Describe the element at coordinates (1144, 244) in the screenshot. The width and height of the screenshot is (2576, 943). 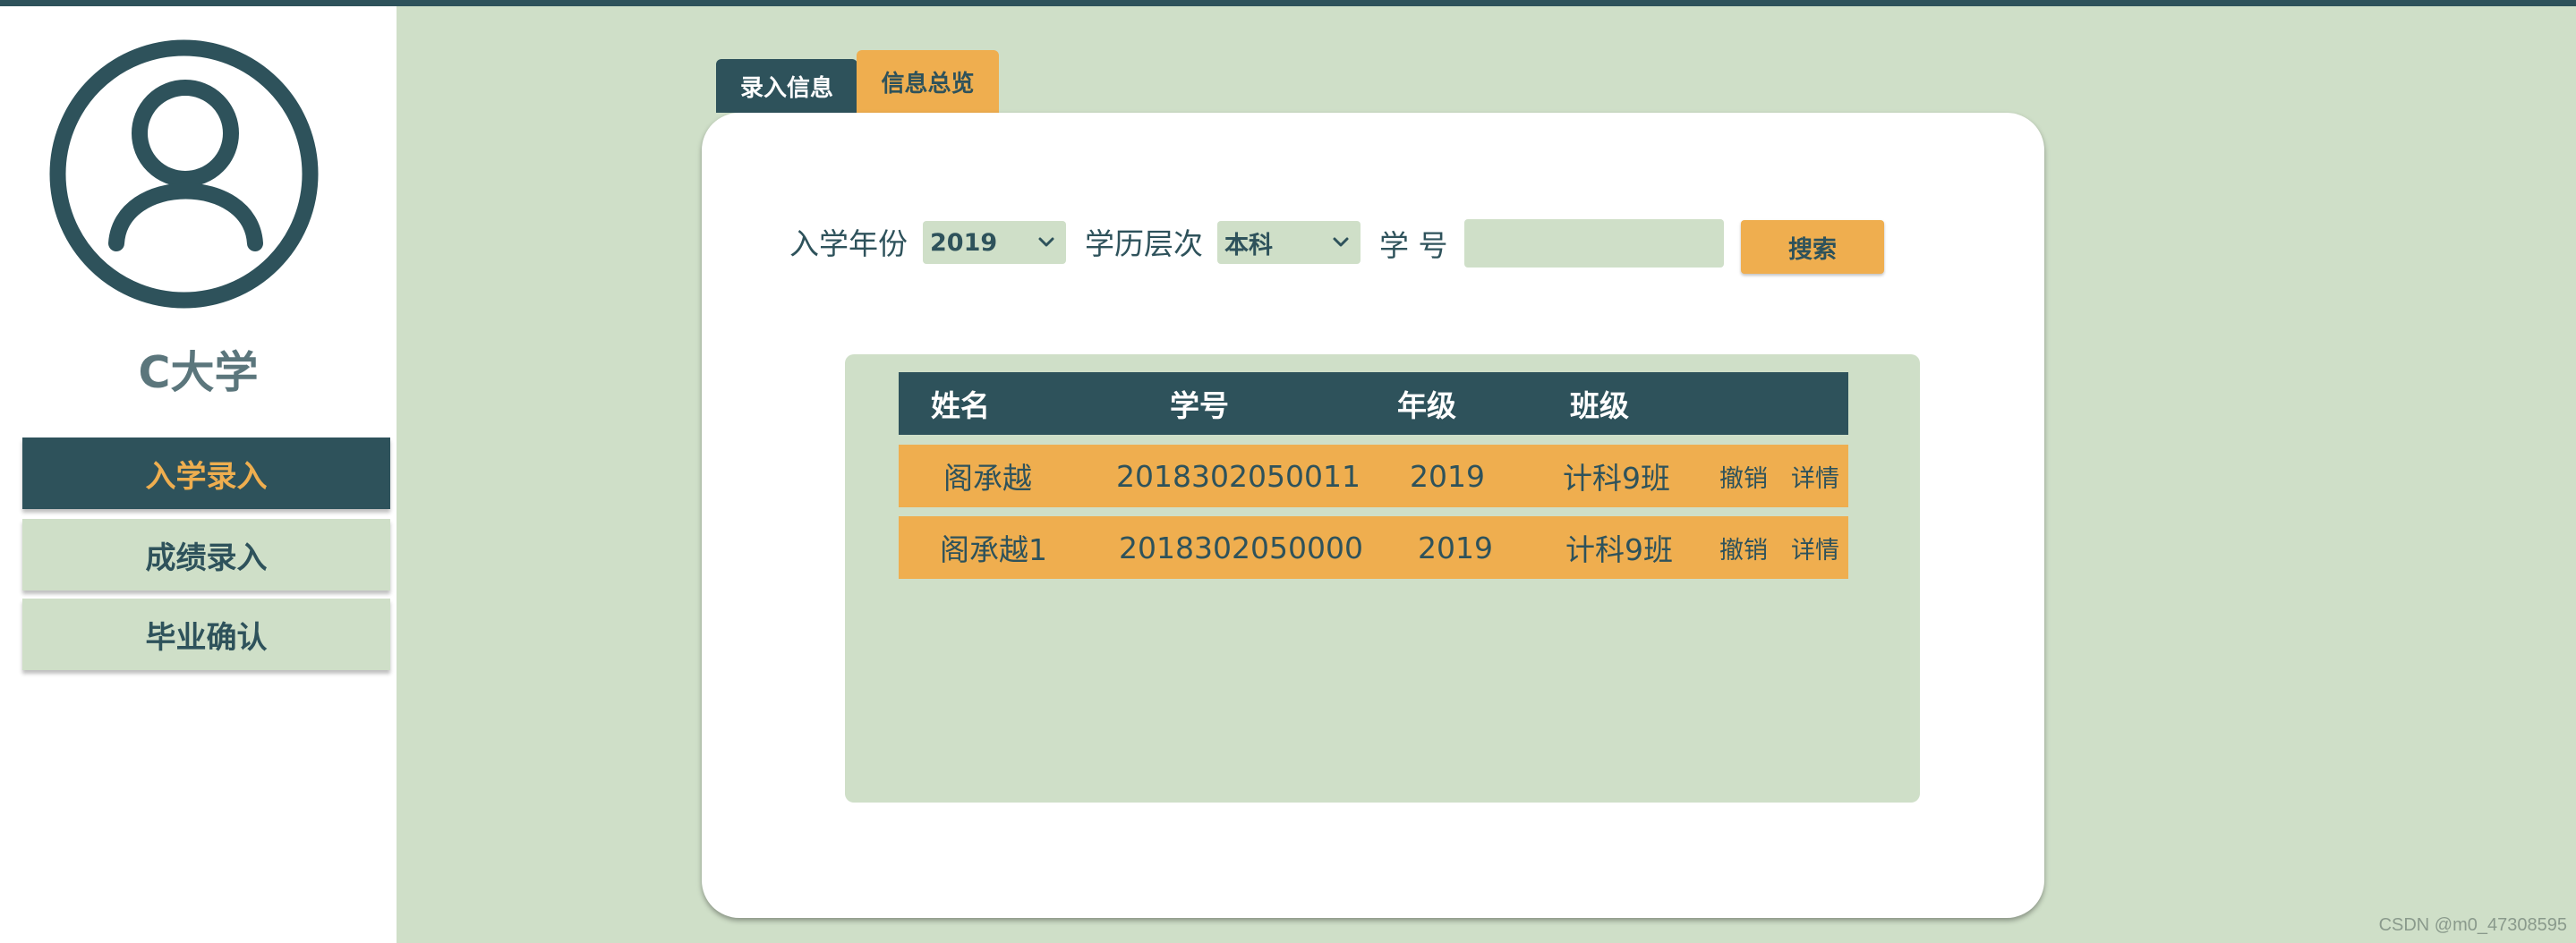
I see `level-label: 学历层次` at that location.